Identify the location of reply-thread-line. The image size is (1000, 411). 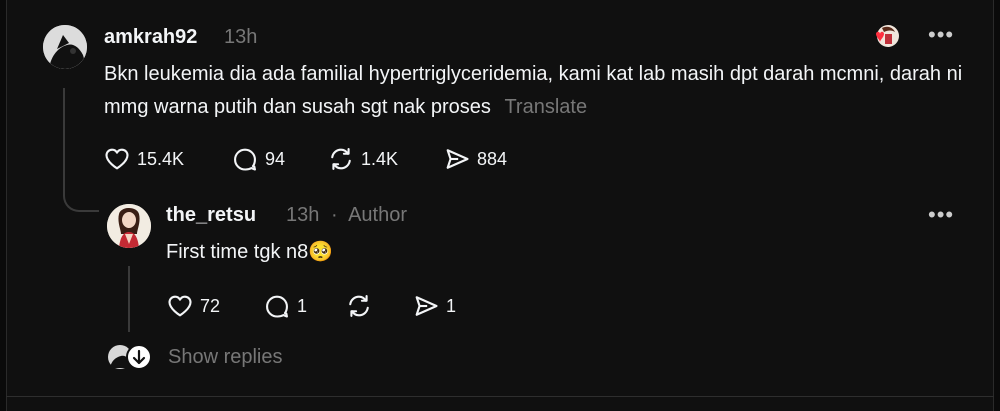
(129, 299).